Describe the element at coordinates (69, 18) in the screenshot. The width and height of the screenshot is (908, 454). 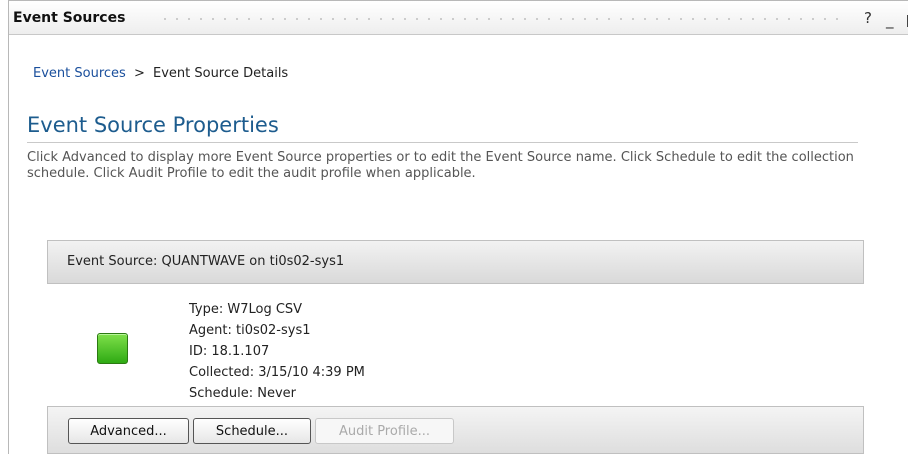
I see `portlet-title: Event Sources` at that location.